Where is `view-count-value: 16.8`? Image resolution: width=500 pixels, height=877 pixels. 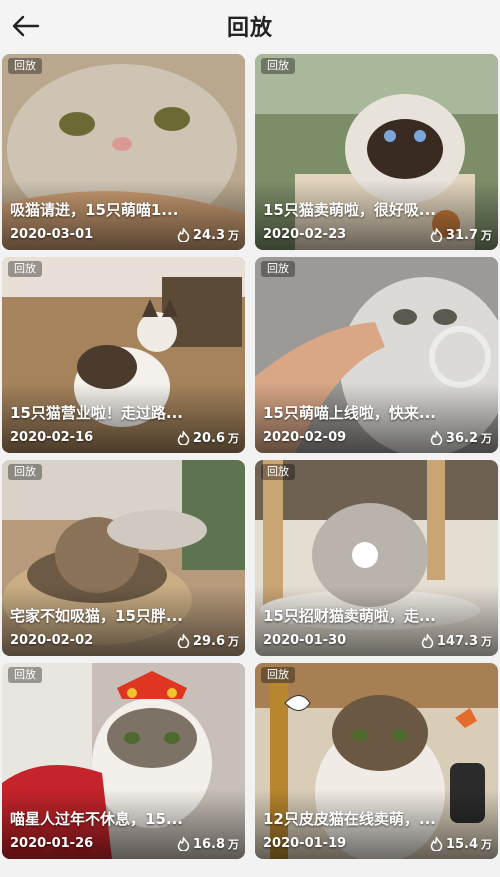
view-count-value: 16.8 is located at coordinates (208, 844).